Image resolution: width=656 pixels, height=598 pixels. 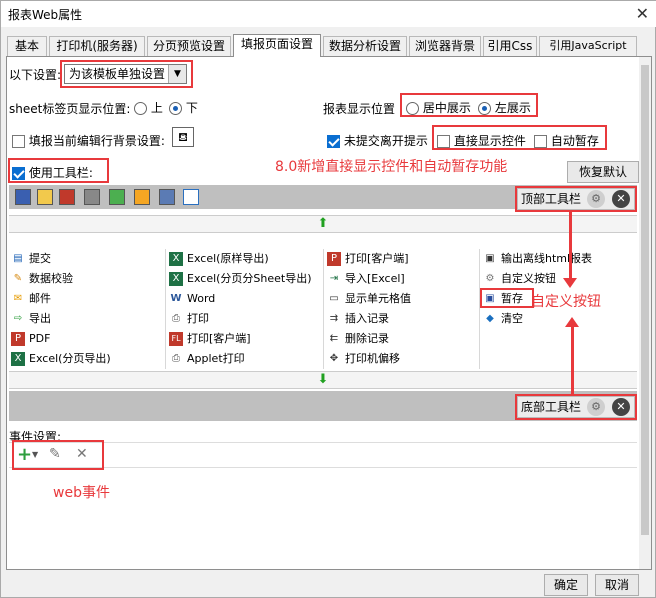 I want to click on paint-bucket-icon: ⛾, so click(x=183, y=137).